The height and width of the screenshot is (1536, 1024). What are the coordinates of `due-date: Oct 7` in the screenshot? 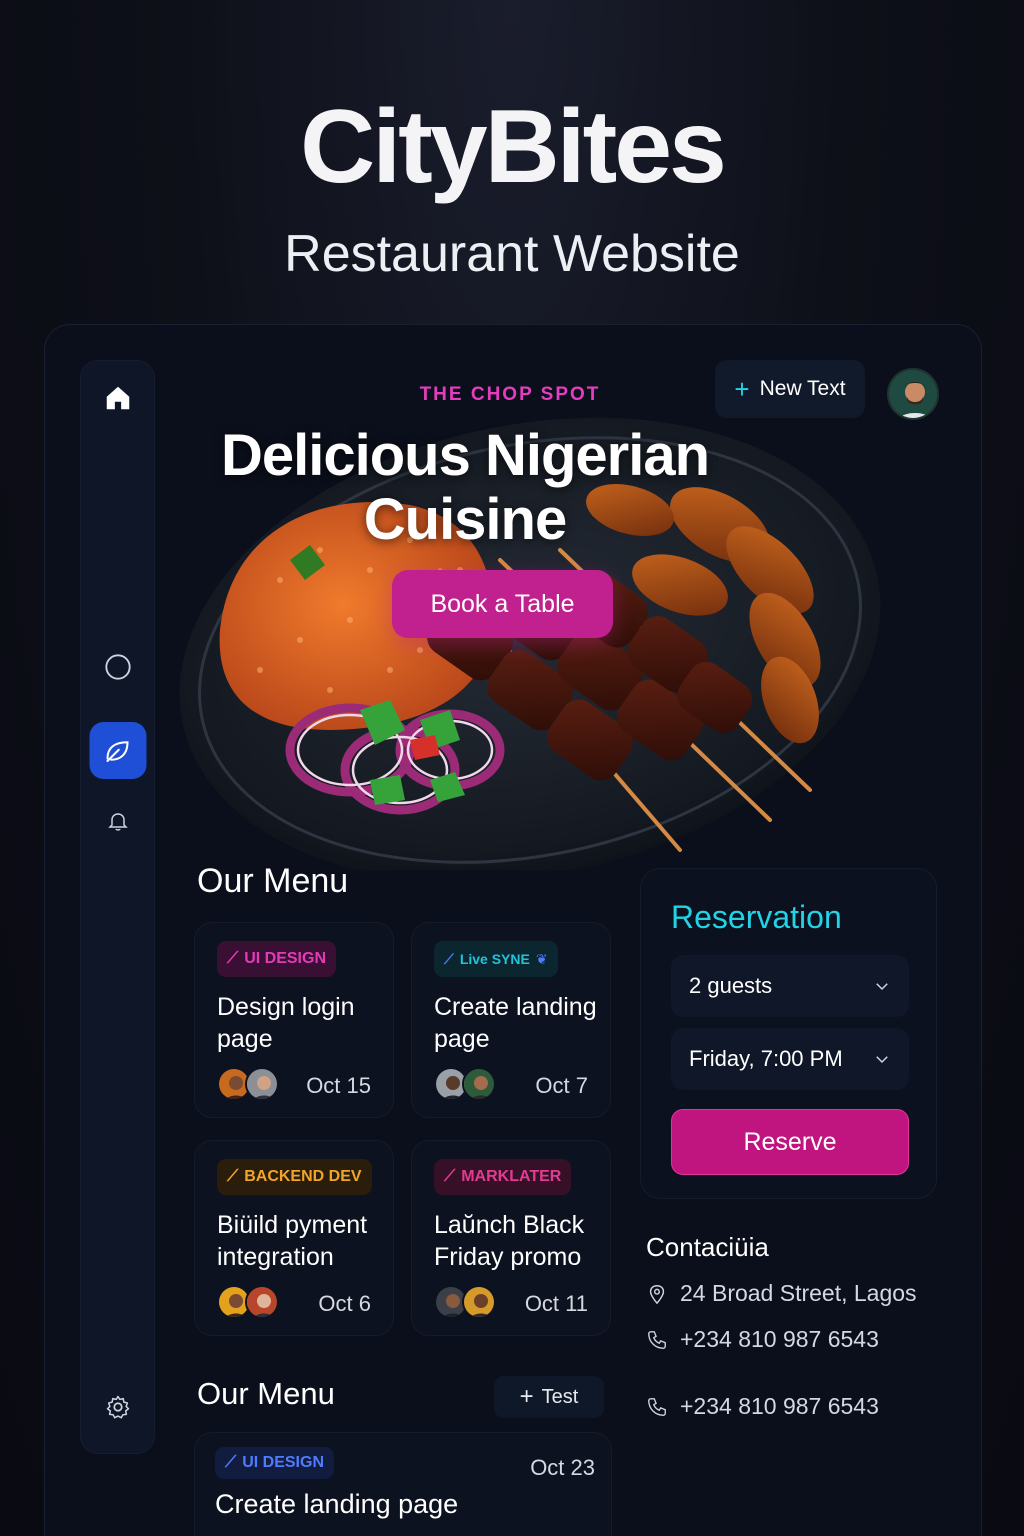 It's located at (561, 1085).